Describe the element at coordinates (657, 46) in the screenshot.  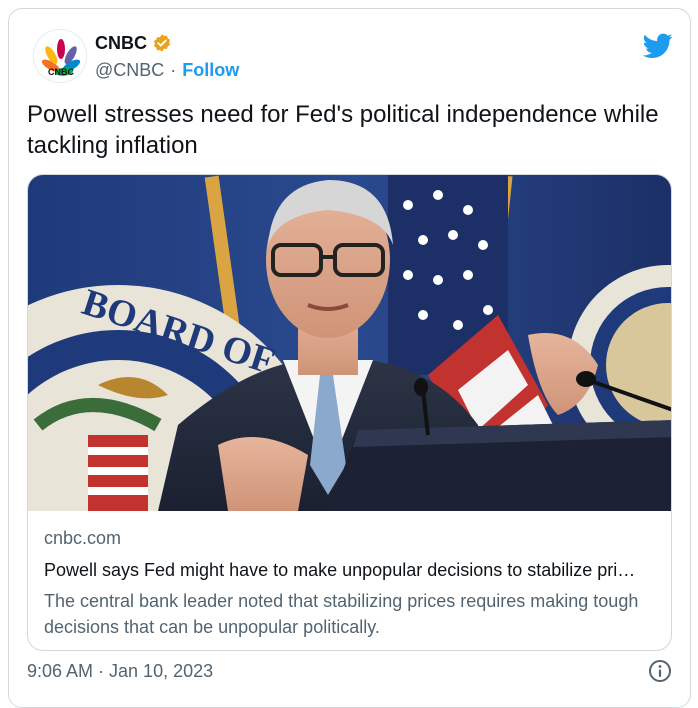
I see `twitter-bird-icon` at that location.